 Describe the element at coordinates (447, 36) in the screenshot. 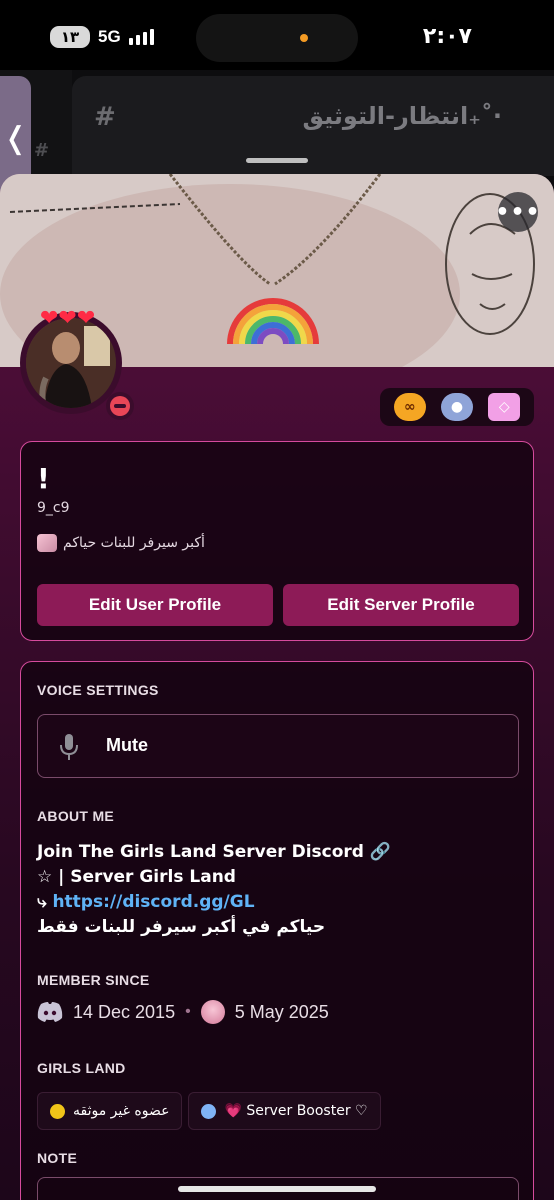

I see `clock: ٢:٠٧` at that location.